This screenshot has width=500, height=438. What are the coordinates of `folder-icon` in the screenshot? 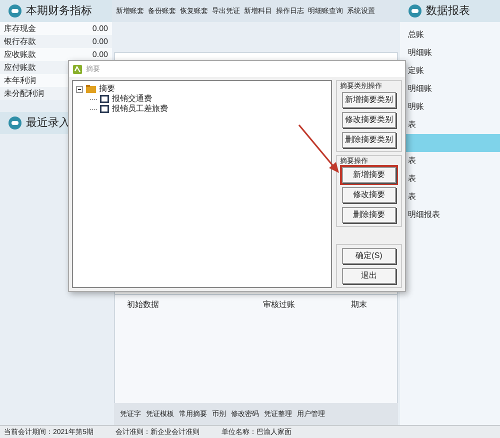 It's located at (91, 89).